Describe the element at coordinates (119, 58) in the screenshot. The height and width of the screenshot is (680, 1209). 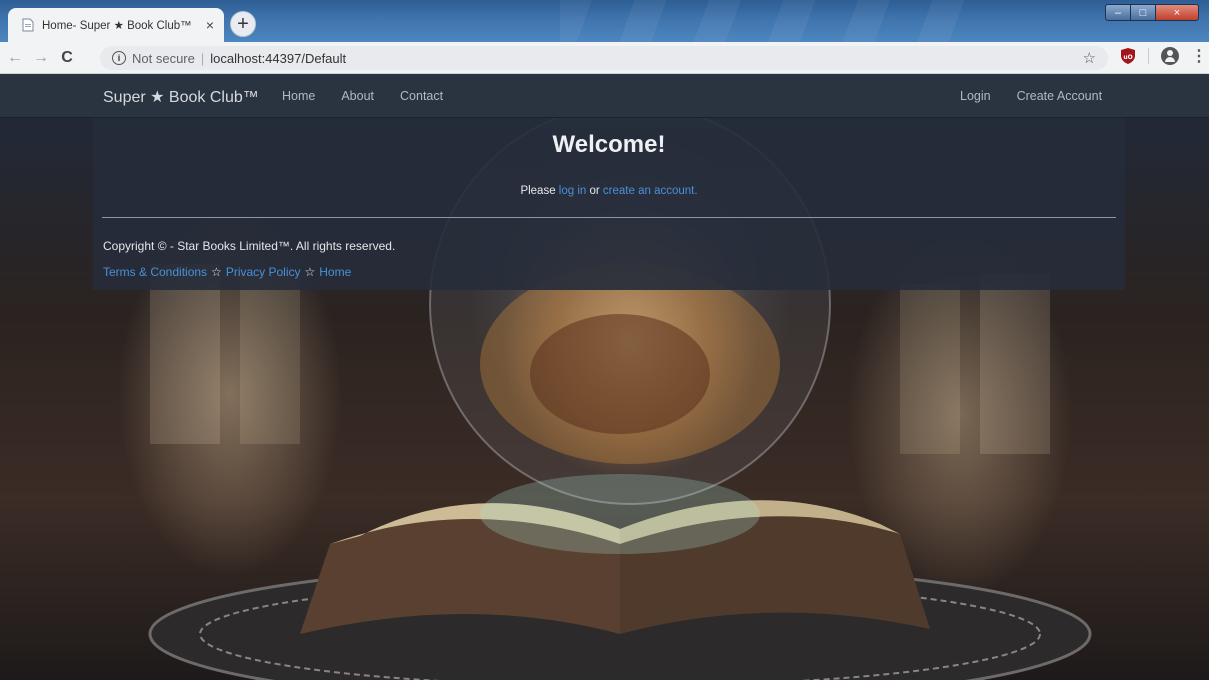
I see `info-icon: i` at that location.